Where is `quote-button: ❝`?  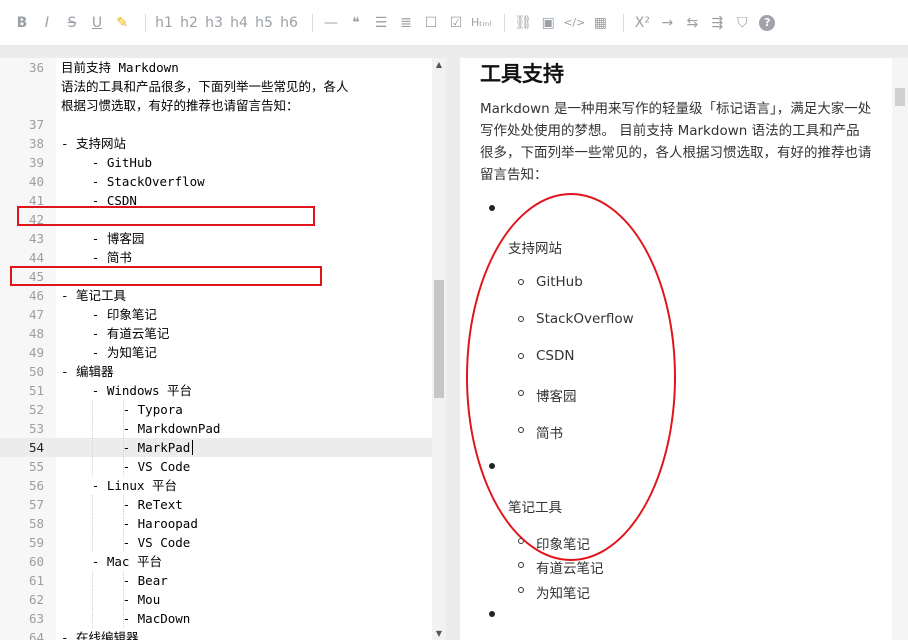 quote-button: ❝ is located at coordinates (356, 23).